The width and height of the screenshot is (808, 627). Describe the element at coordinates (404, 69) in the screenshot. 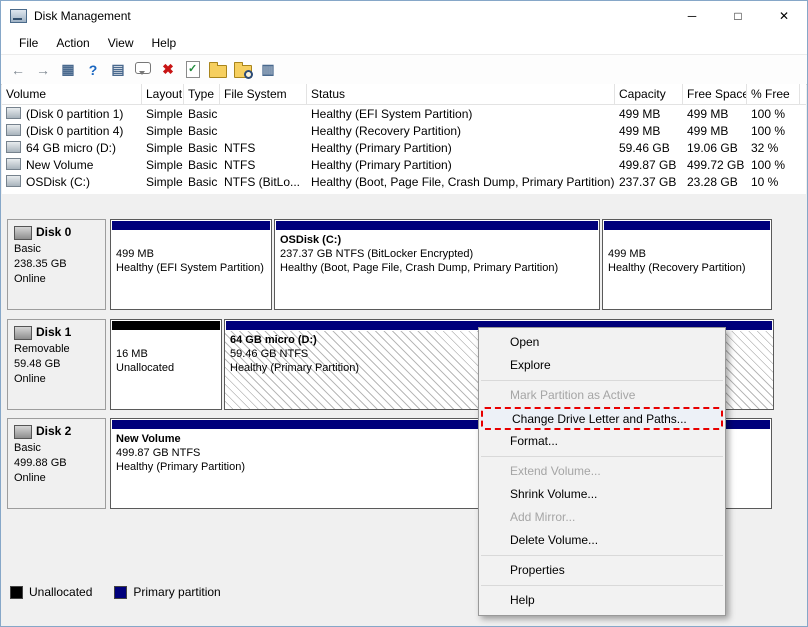

I see `toolbar: ←→▦?▤ ✖ ▥` at that location.